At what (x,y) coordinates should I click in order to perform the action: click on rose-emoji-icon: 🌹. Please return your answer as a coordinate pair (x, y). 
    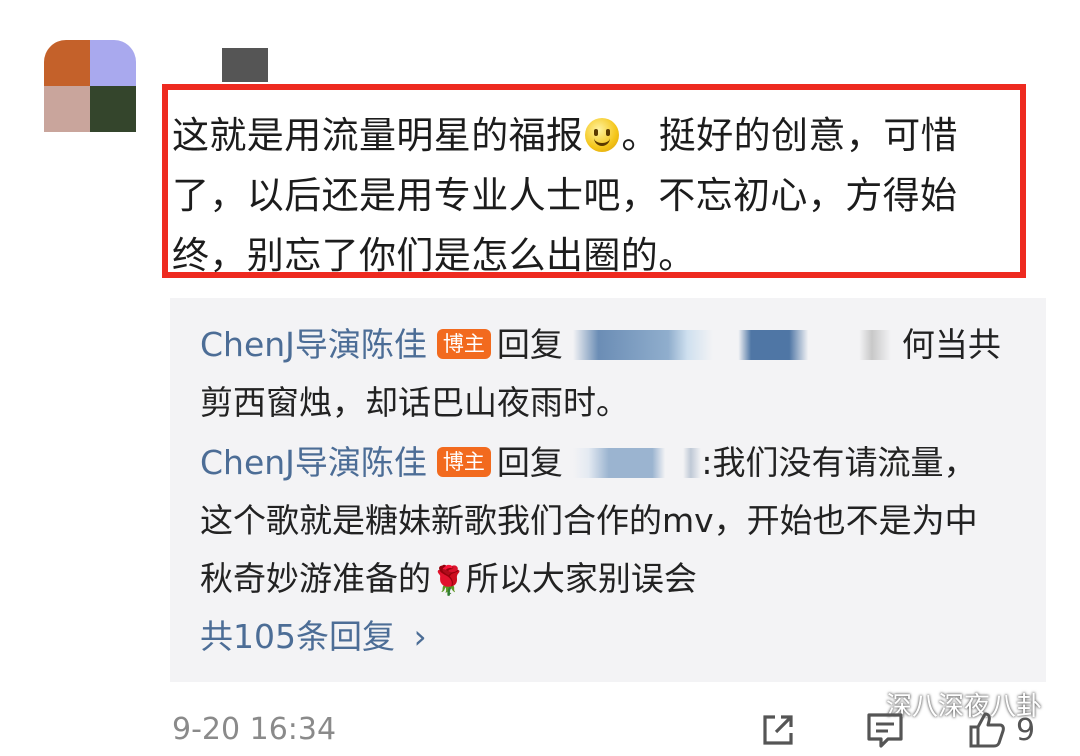
    Looking at the image, I should click on (448, 580).